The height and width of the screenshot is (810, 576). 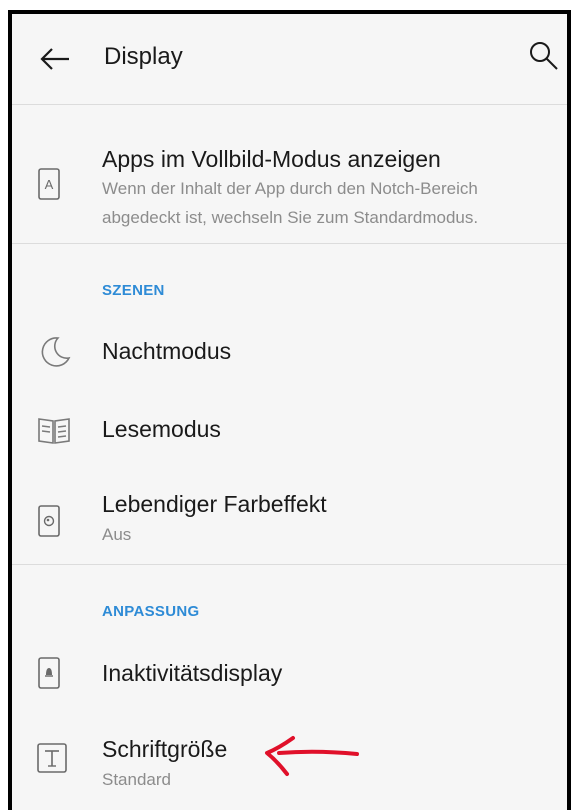 I want to click on book-icon, so click(x=54, y=430).